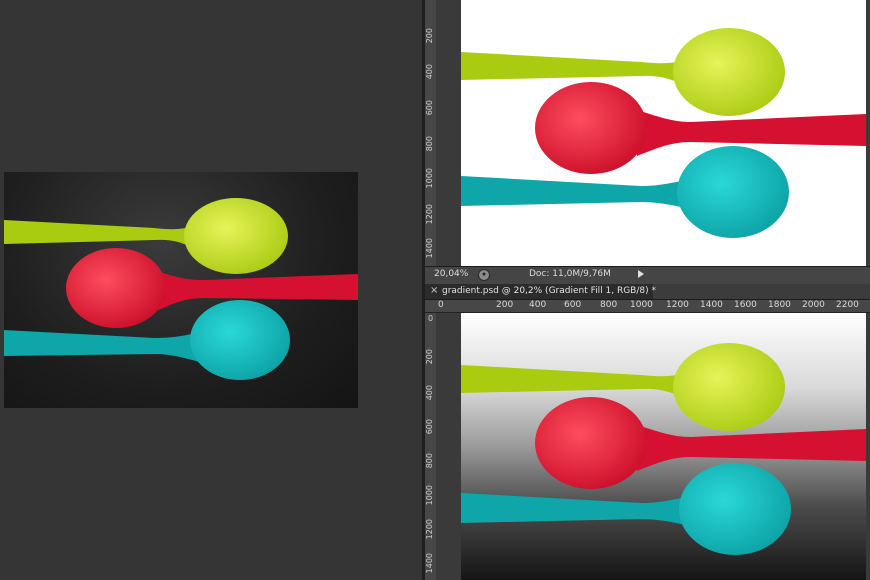  What do you see at coordinates (813, 305) in the screenshot?
I see `ruler-label: 2000` at bounding box center [813, 305].